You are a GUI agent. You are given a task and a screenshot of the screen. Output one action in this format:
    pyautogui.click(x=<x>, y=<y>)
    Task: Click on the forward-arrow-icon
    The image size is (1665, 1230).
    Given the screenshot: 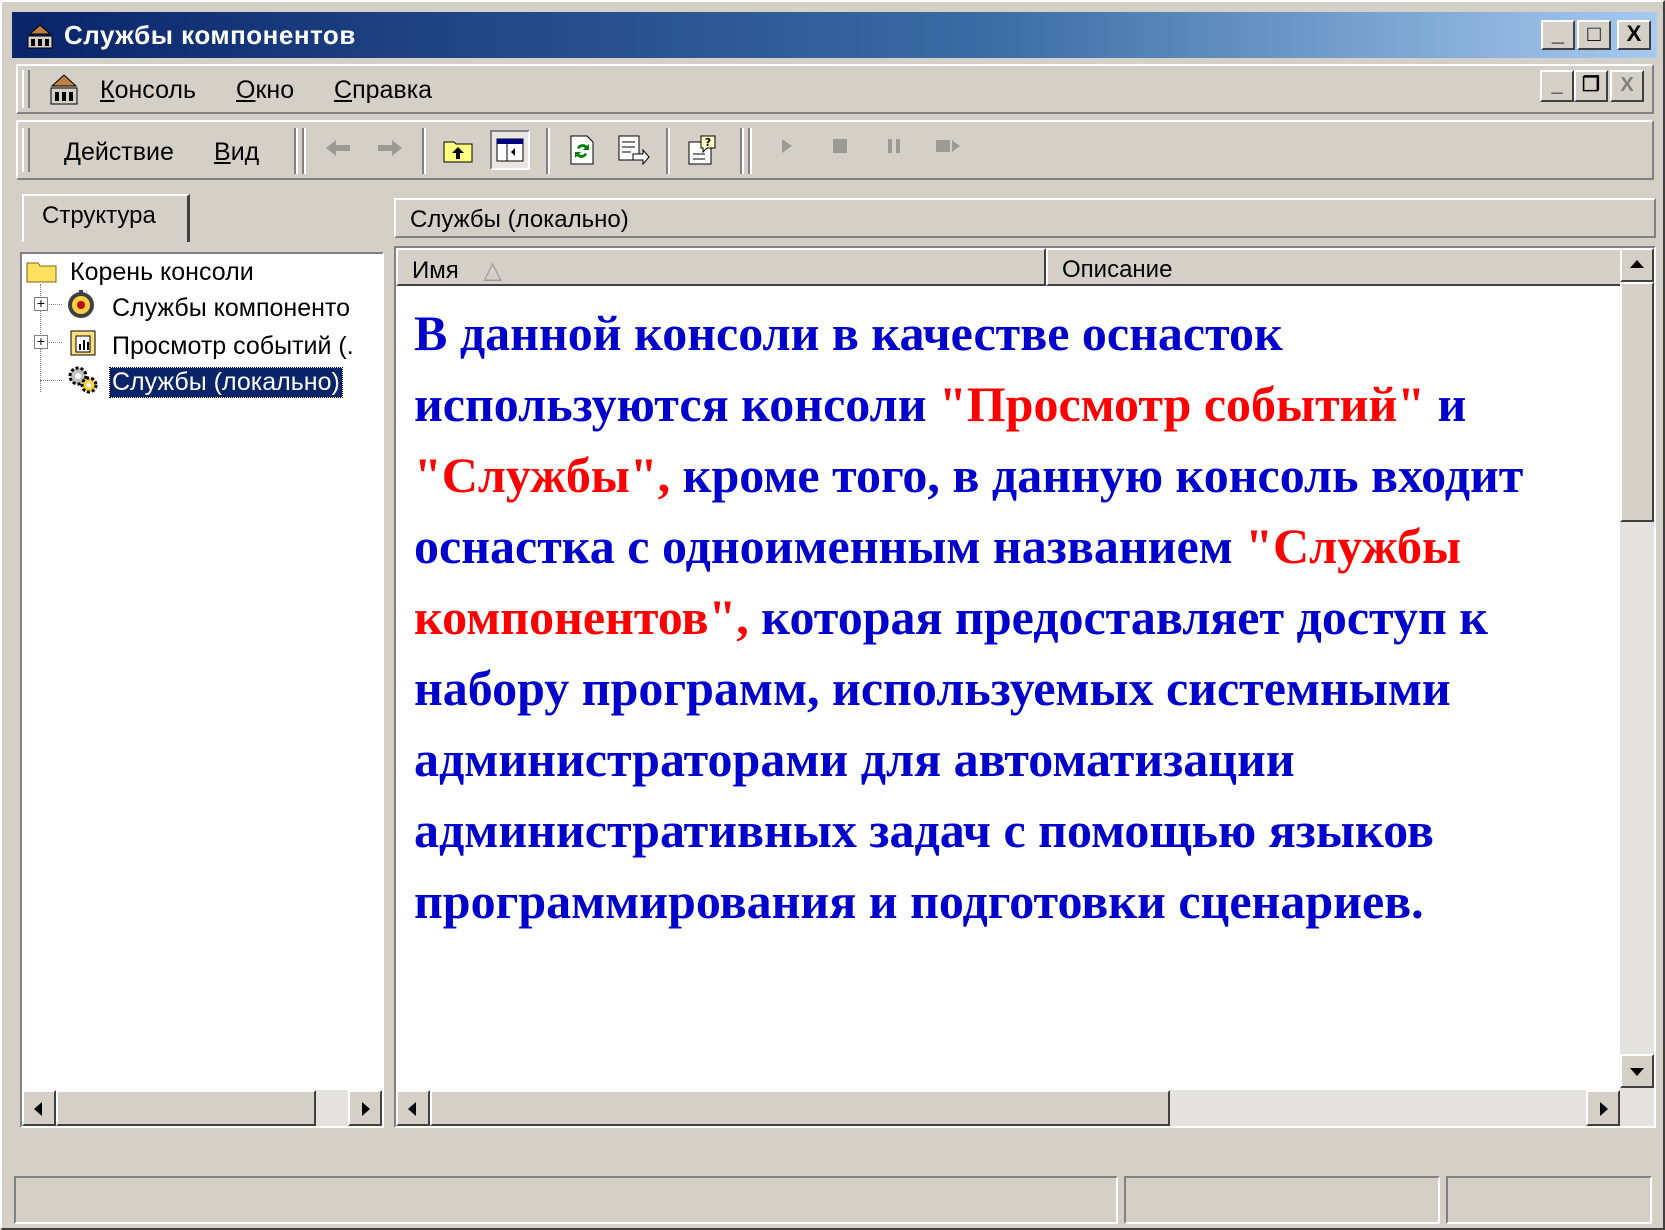 What is the action you would take?
    pyautogui.click(x=390, y=150)
    